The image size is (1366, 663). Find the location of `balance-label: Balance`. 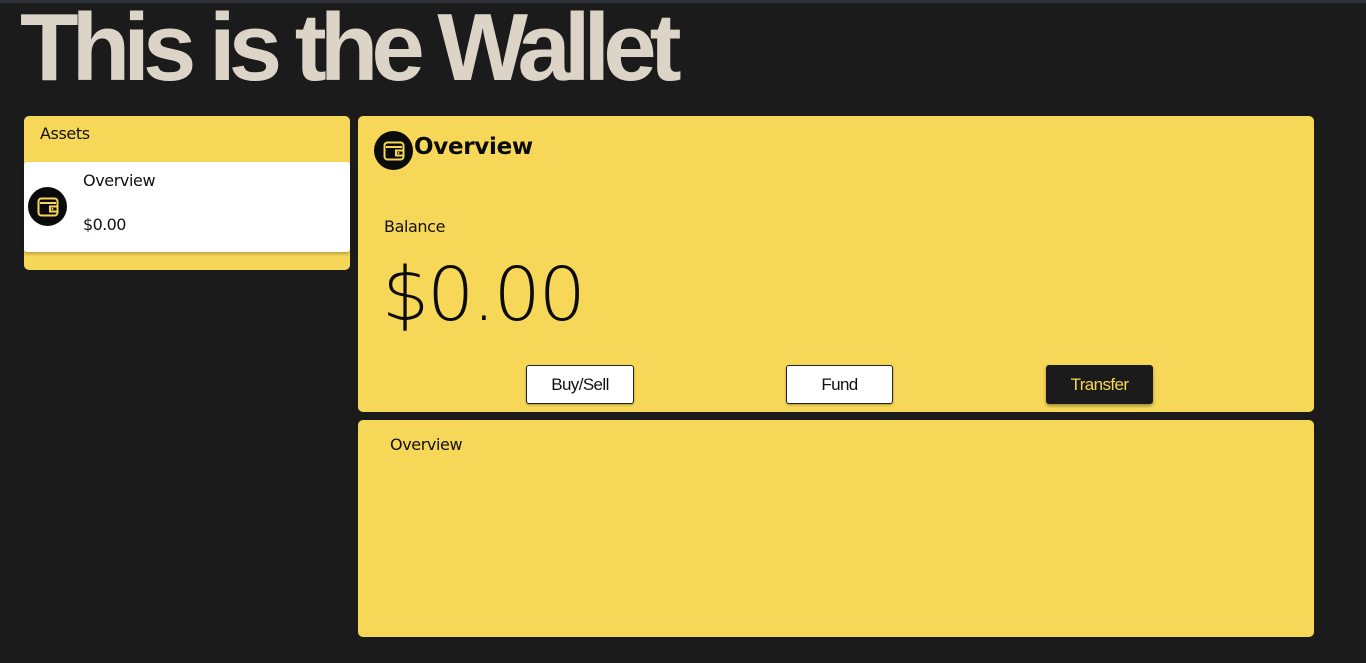

balance-label: Balance is located at coordinates (415, 226).